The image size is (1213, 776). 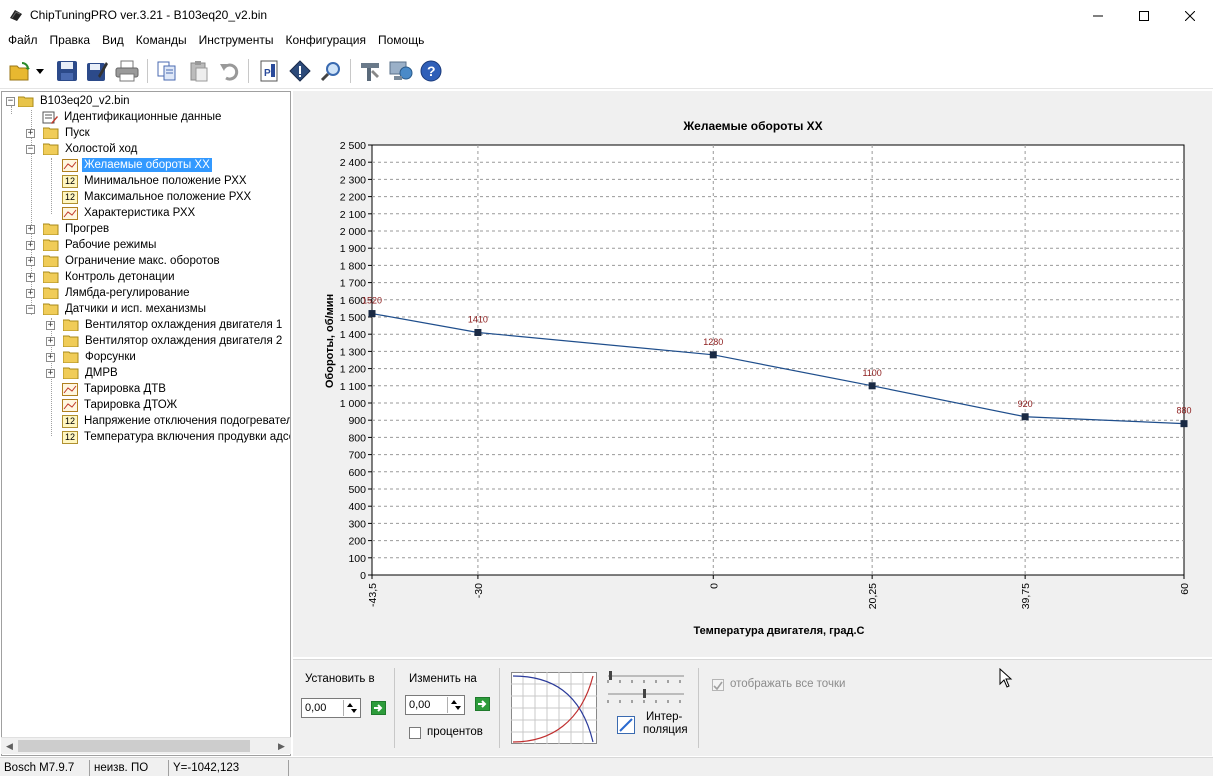 I want to click on tree-label: Максимальное положение РХХ, so click(x=168, y=197).